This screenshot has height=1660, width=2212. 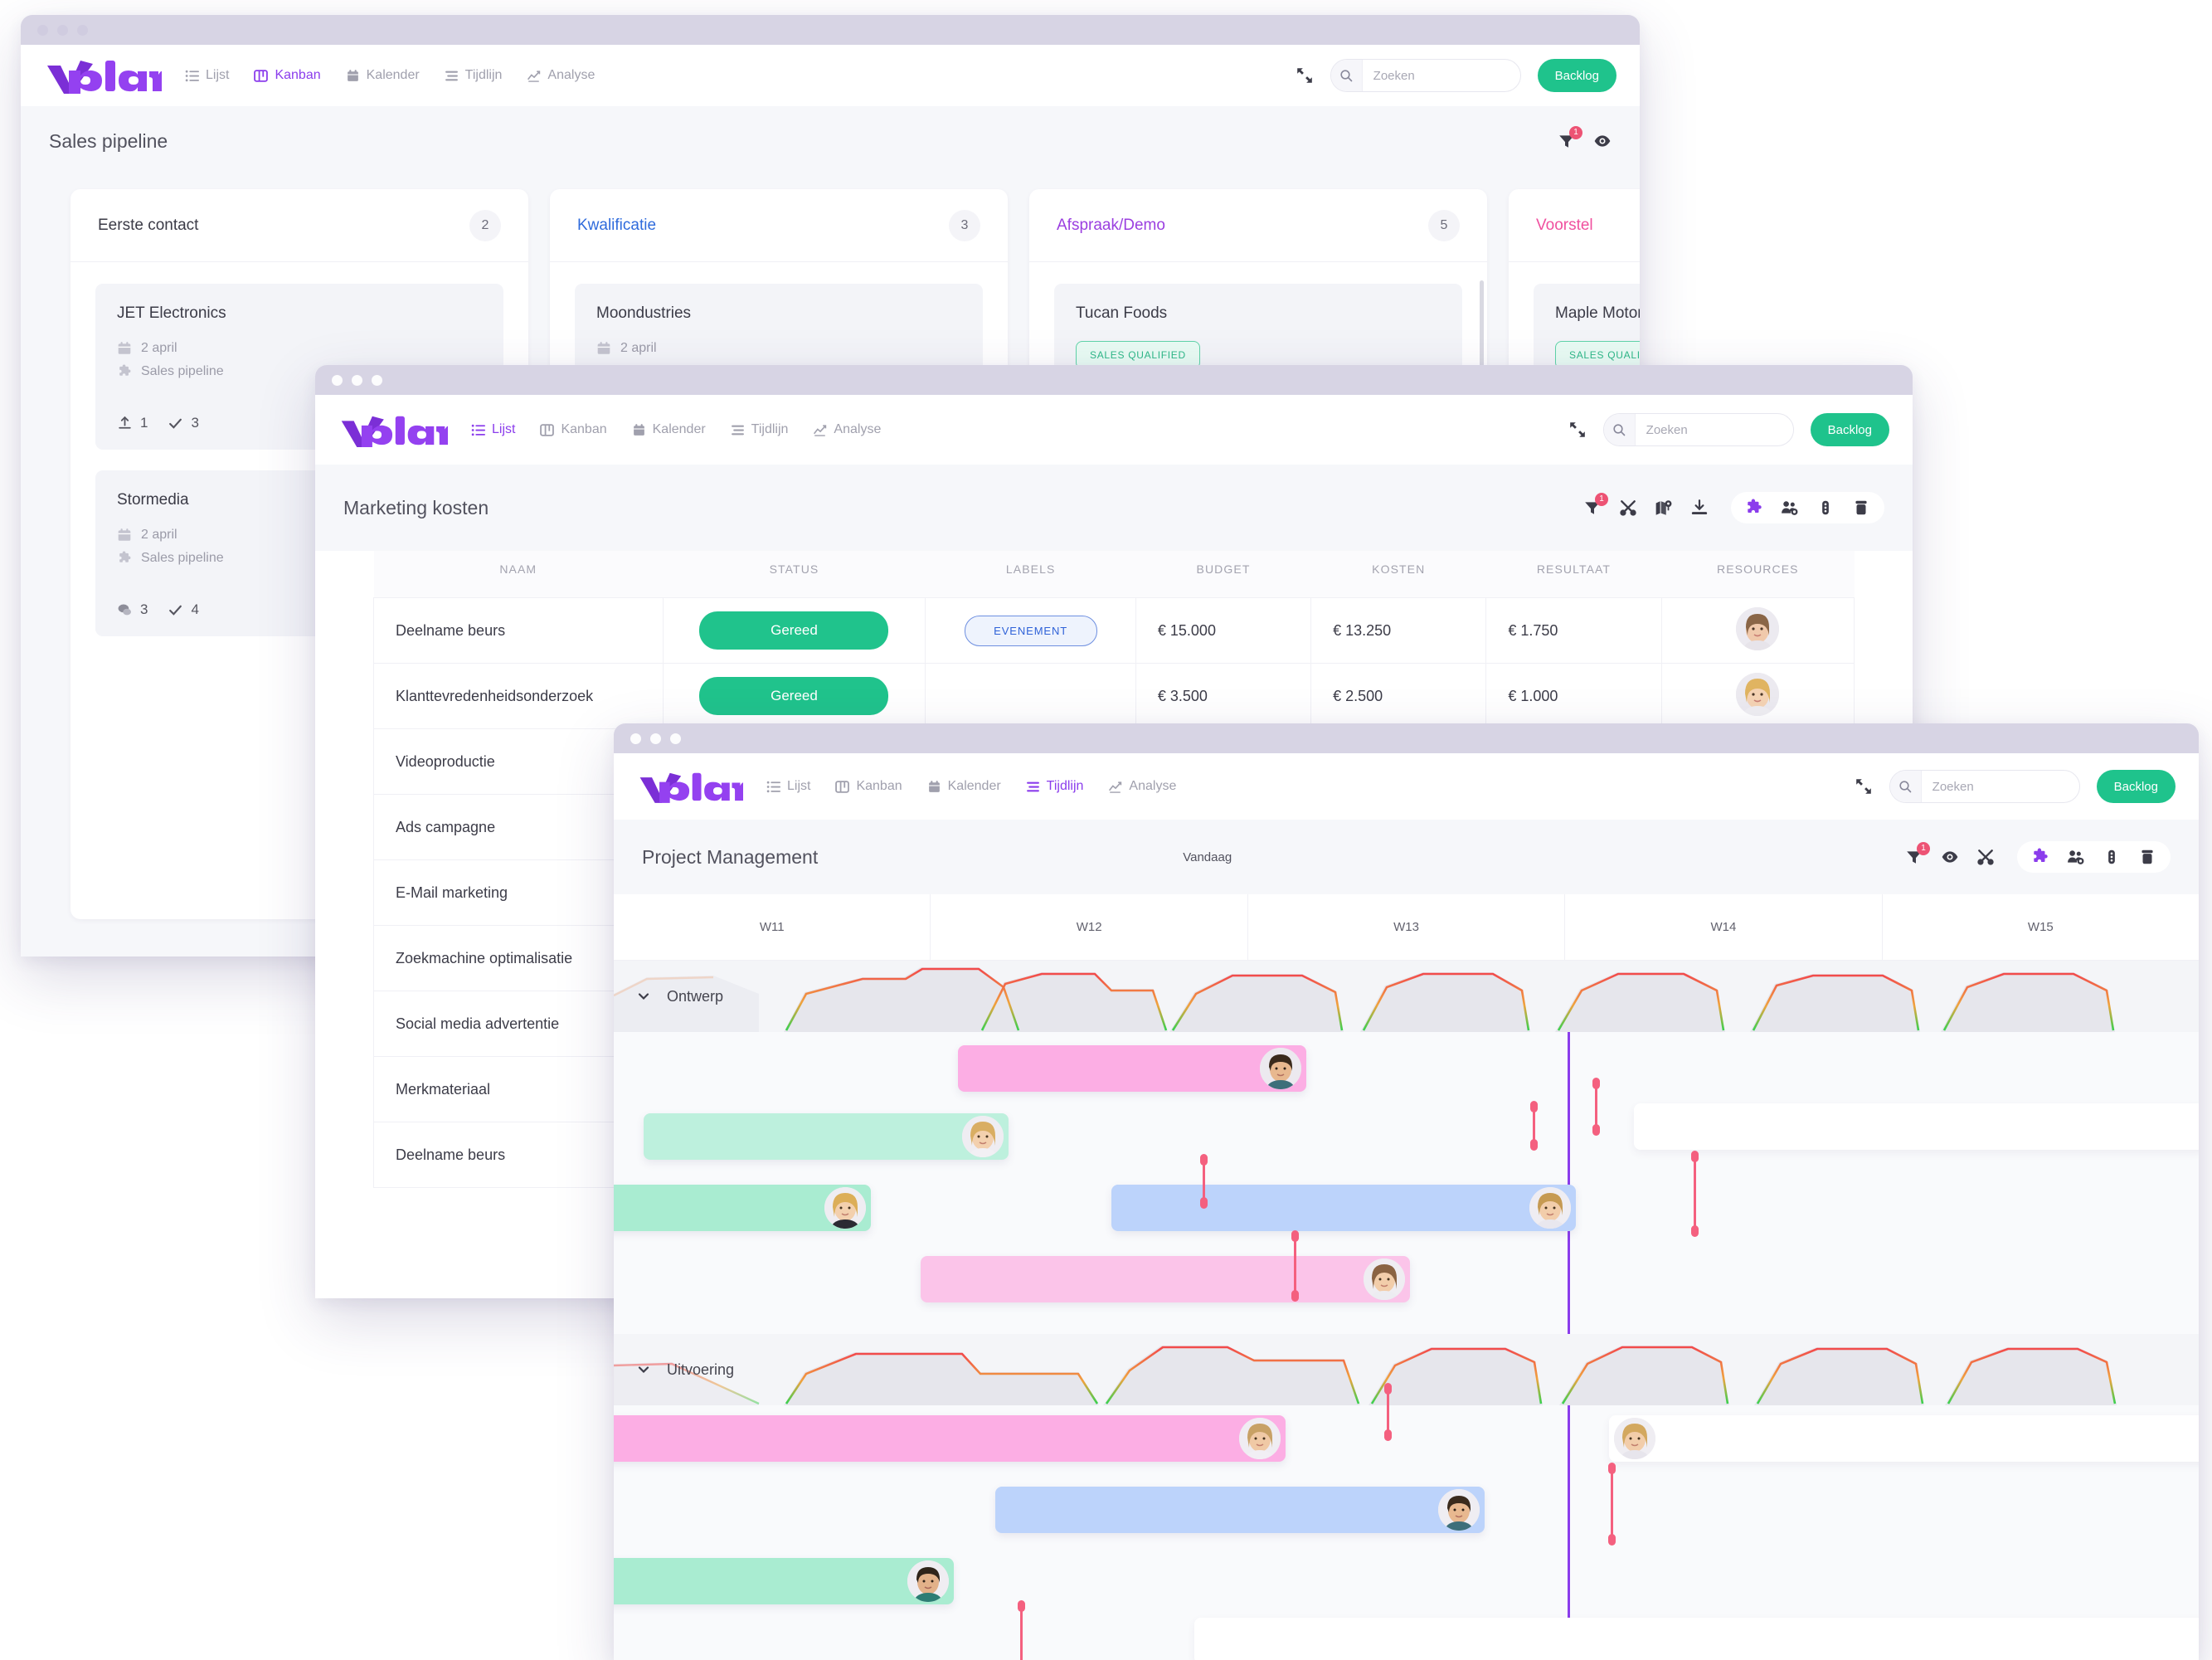 I want to click on timeline-group-ontwerp: Ontwerp, so click(x=1406, y=996).